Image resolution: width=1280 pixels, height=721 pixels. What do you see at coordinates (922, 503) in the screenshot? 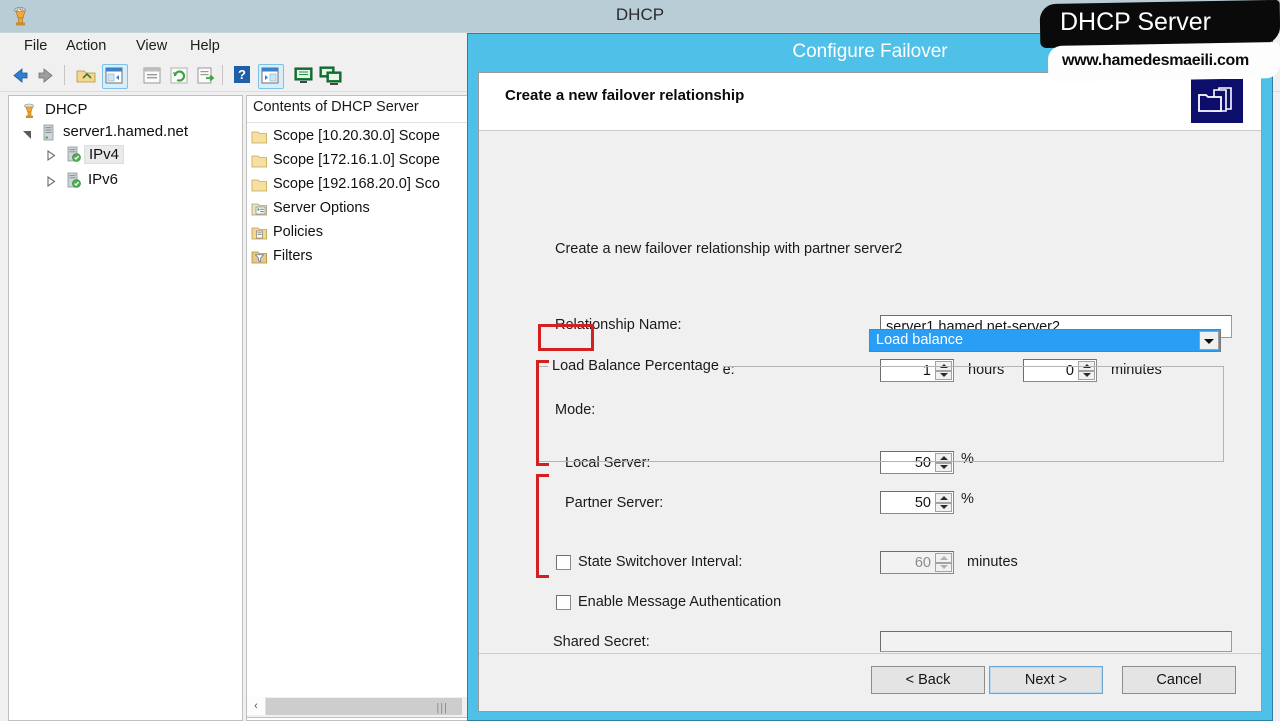
I see `partner-server-value: 50` at bounding box center [922, 503].